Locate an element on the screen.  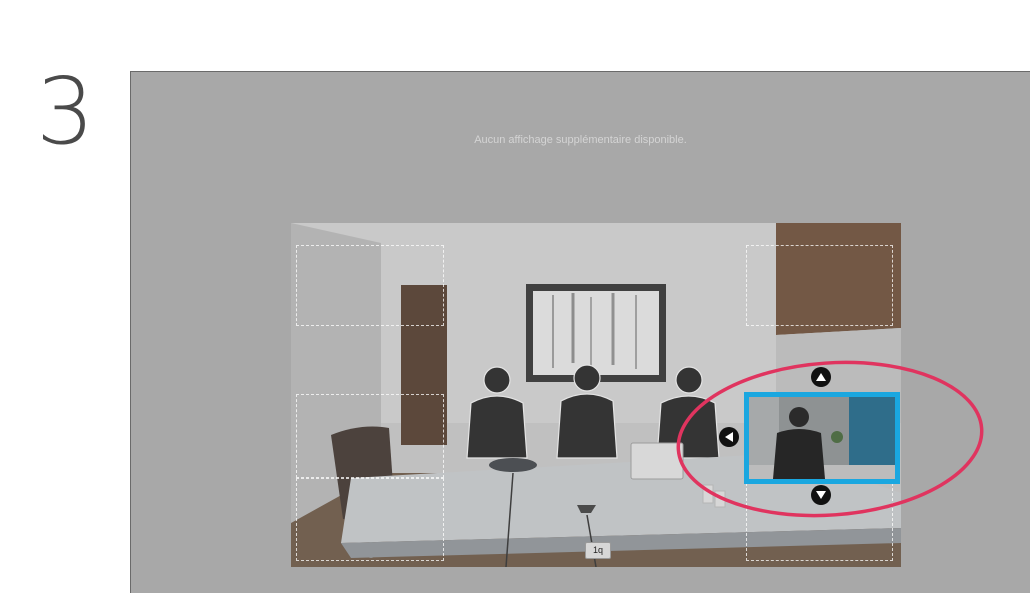
preset-zone-top-left is located at coordinates (370, 285).